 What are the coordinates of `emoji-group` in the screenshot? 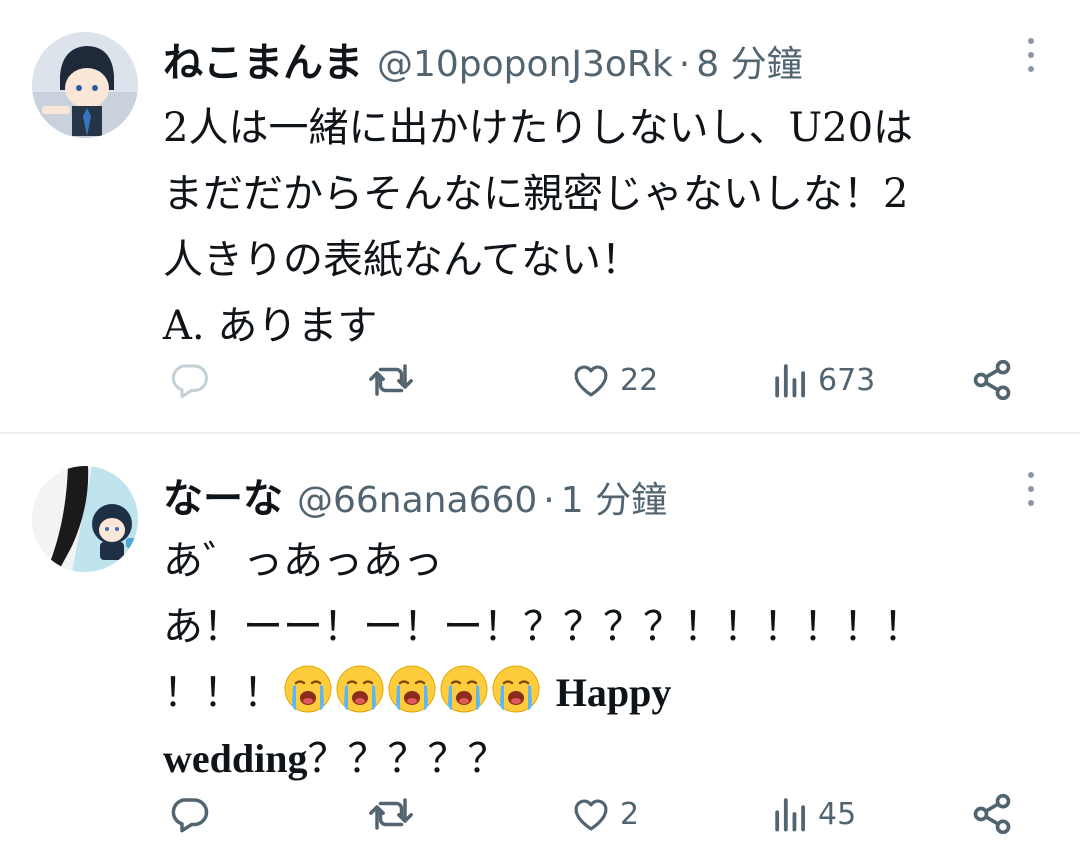 It's located at (413, 690).